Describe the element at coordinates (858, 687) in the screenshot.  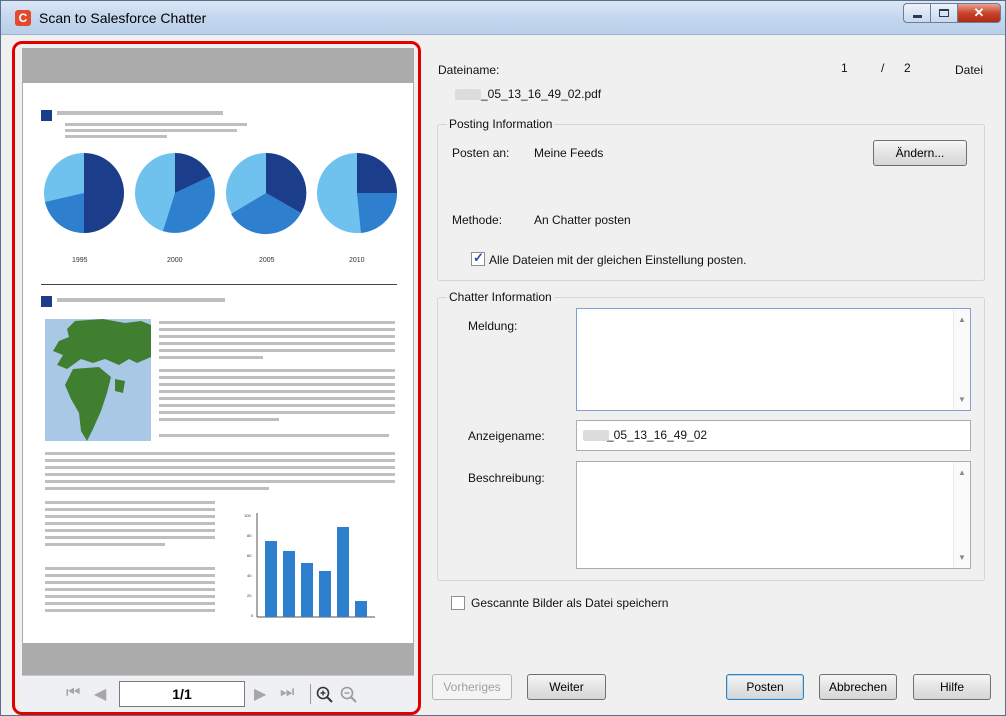
I see `cancel-button: Abbrechen` at that location.